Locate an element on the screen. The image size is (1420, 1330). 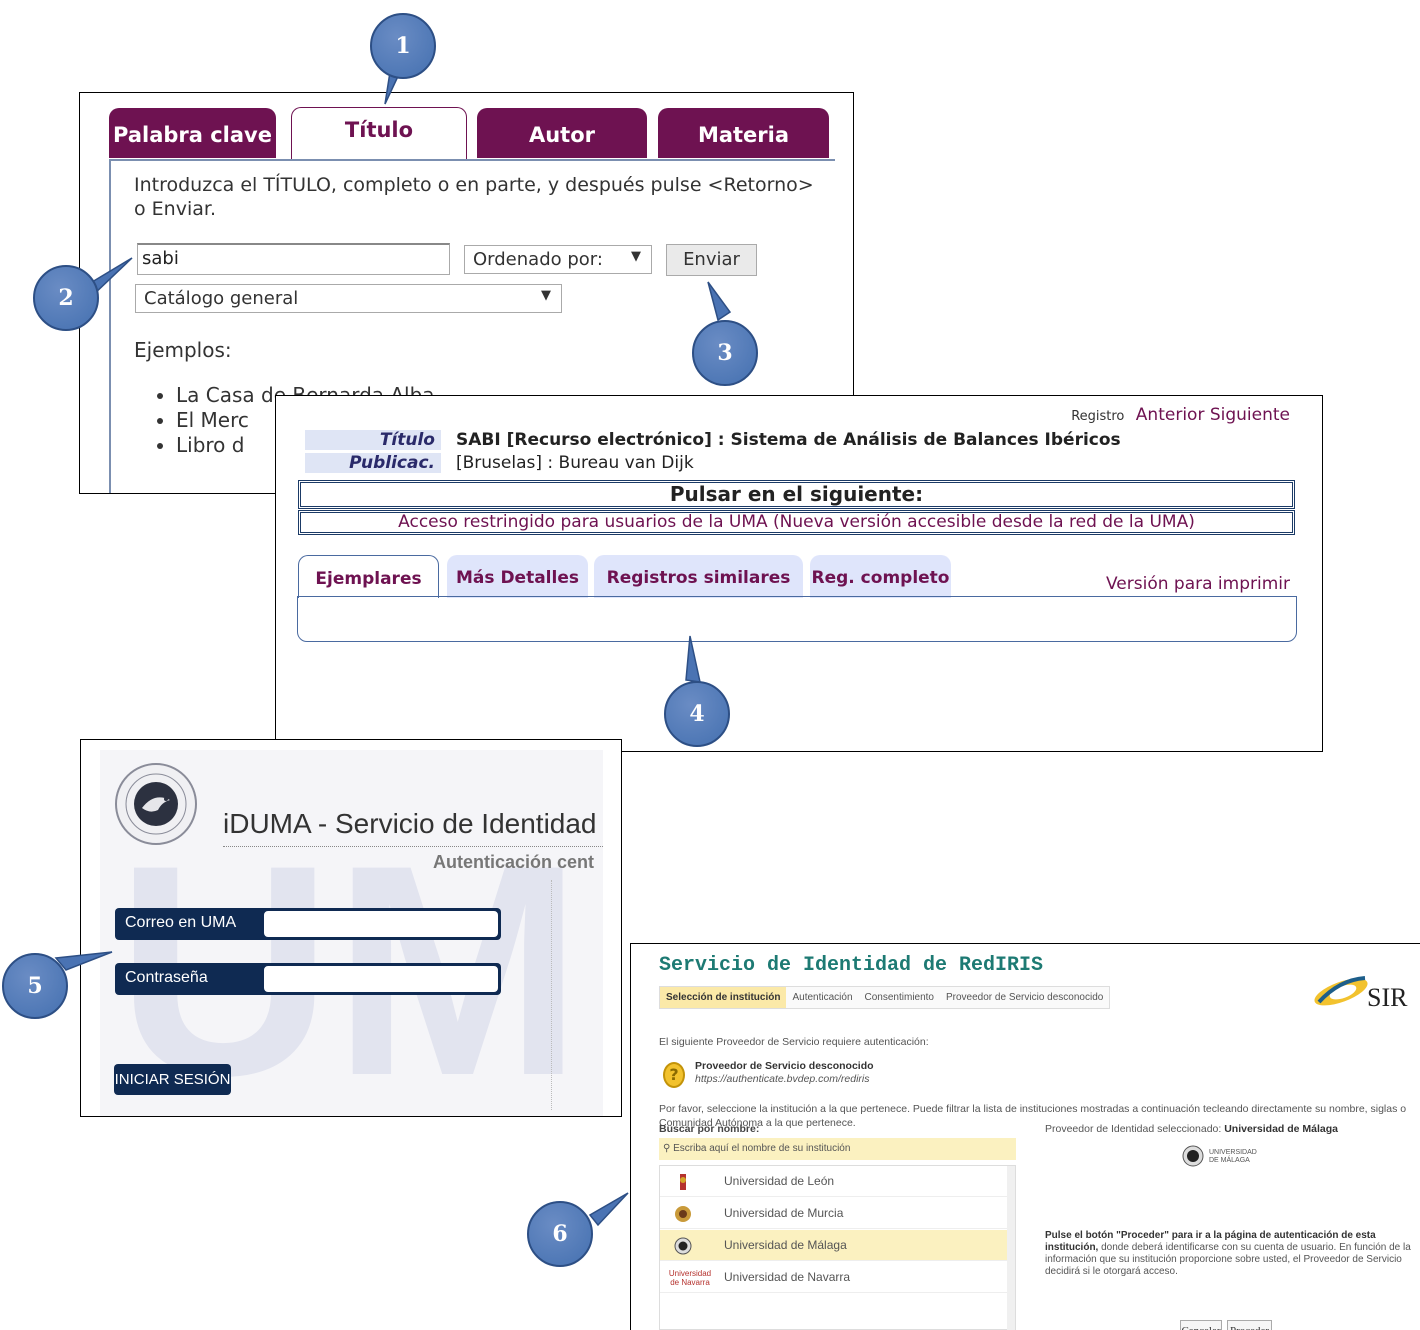
step-marker: 6 is located at coordinates (560, 1234).